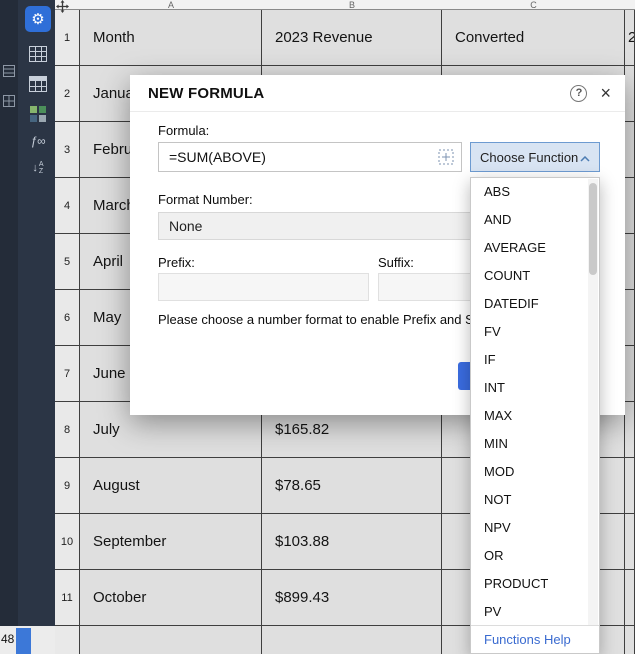 The width and height of the screenshot is (635, 654). What do you see at coordinates (67, 374) in the screenshot?
I see `row-number: 7` at bounding box center [67, 374].